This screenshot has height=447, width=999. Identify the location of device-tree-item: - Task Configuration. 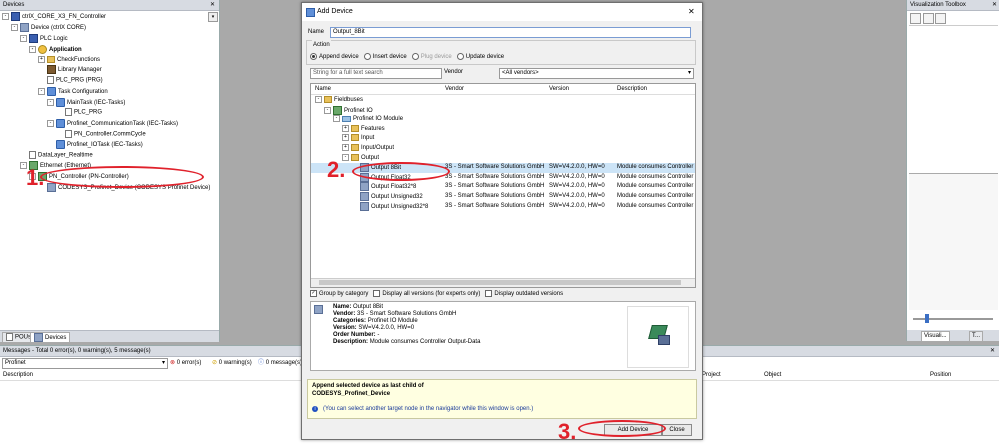
(107, 92).